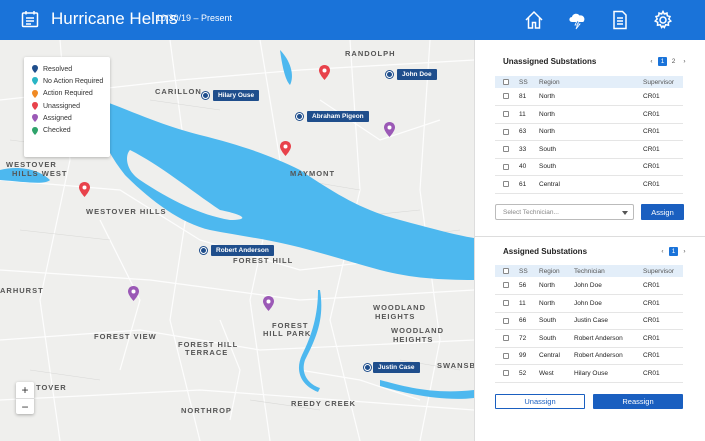  I want to click on technician-tag: Robert Anderson, so click(242, 250).